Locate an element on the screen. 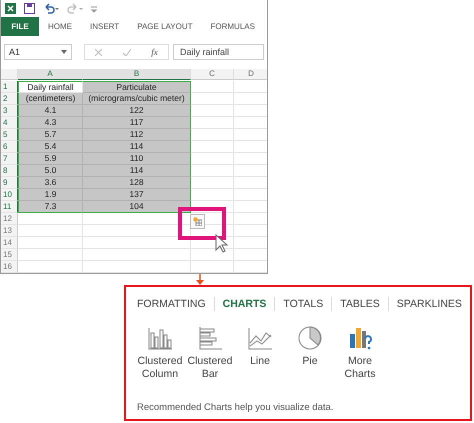 This screenshot has width=474, height=423. row-header: 8 is located at coordinates (9, 170).